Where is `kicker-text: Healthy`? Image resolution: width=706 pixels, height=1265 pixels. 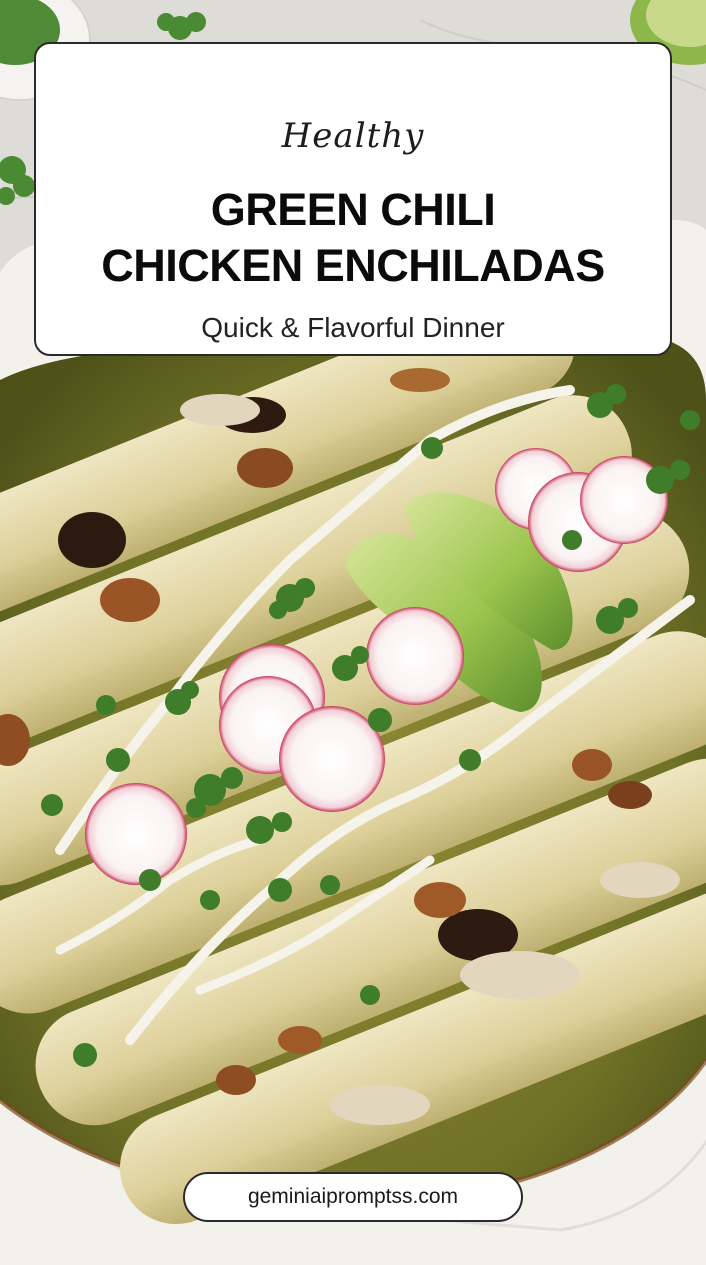
kicker-text: Healthy is located at coordinates (353, 136).